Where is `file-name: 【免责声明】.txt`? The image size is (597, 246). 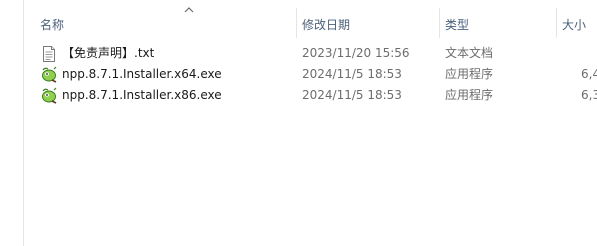 file-name: 【免责声明】.txt is located at coordinates (108, 53).